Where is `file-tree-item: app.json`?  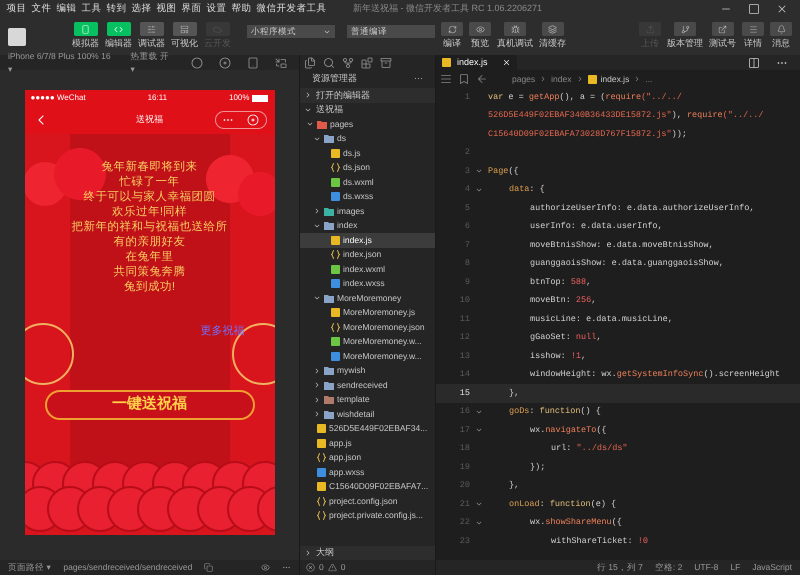 file-tree-item: app.json is located at coordinates (367, 457).